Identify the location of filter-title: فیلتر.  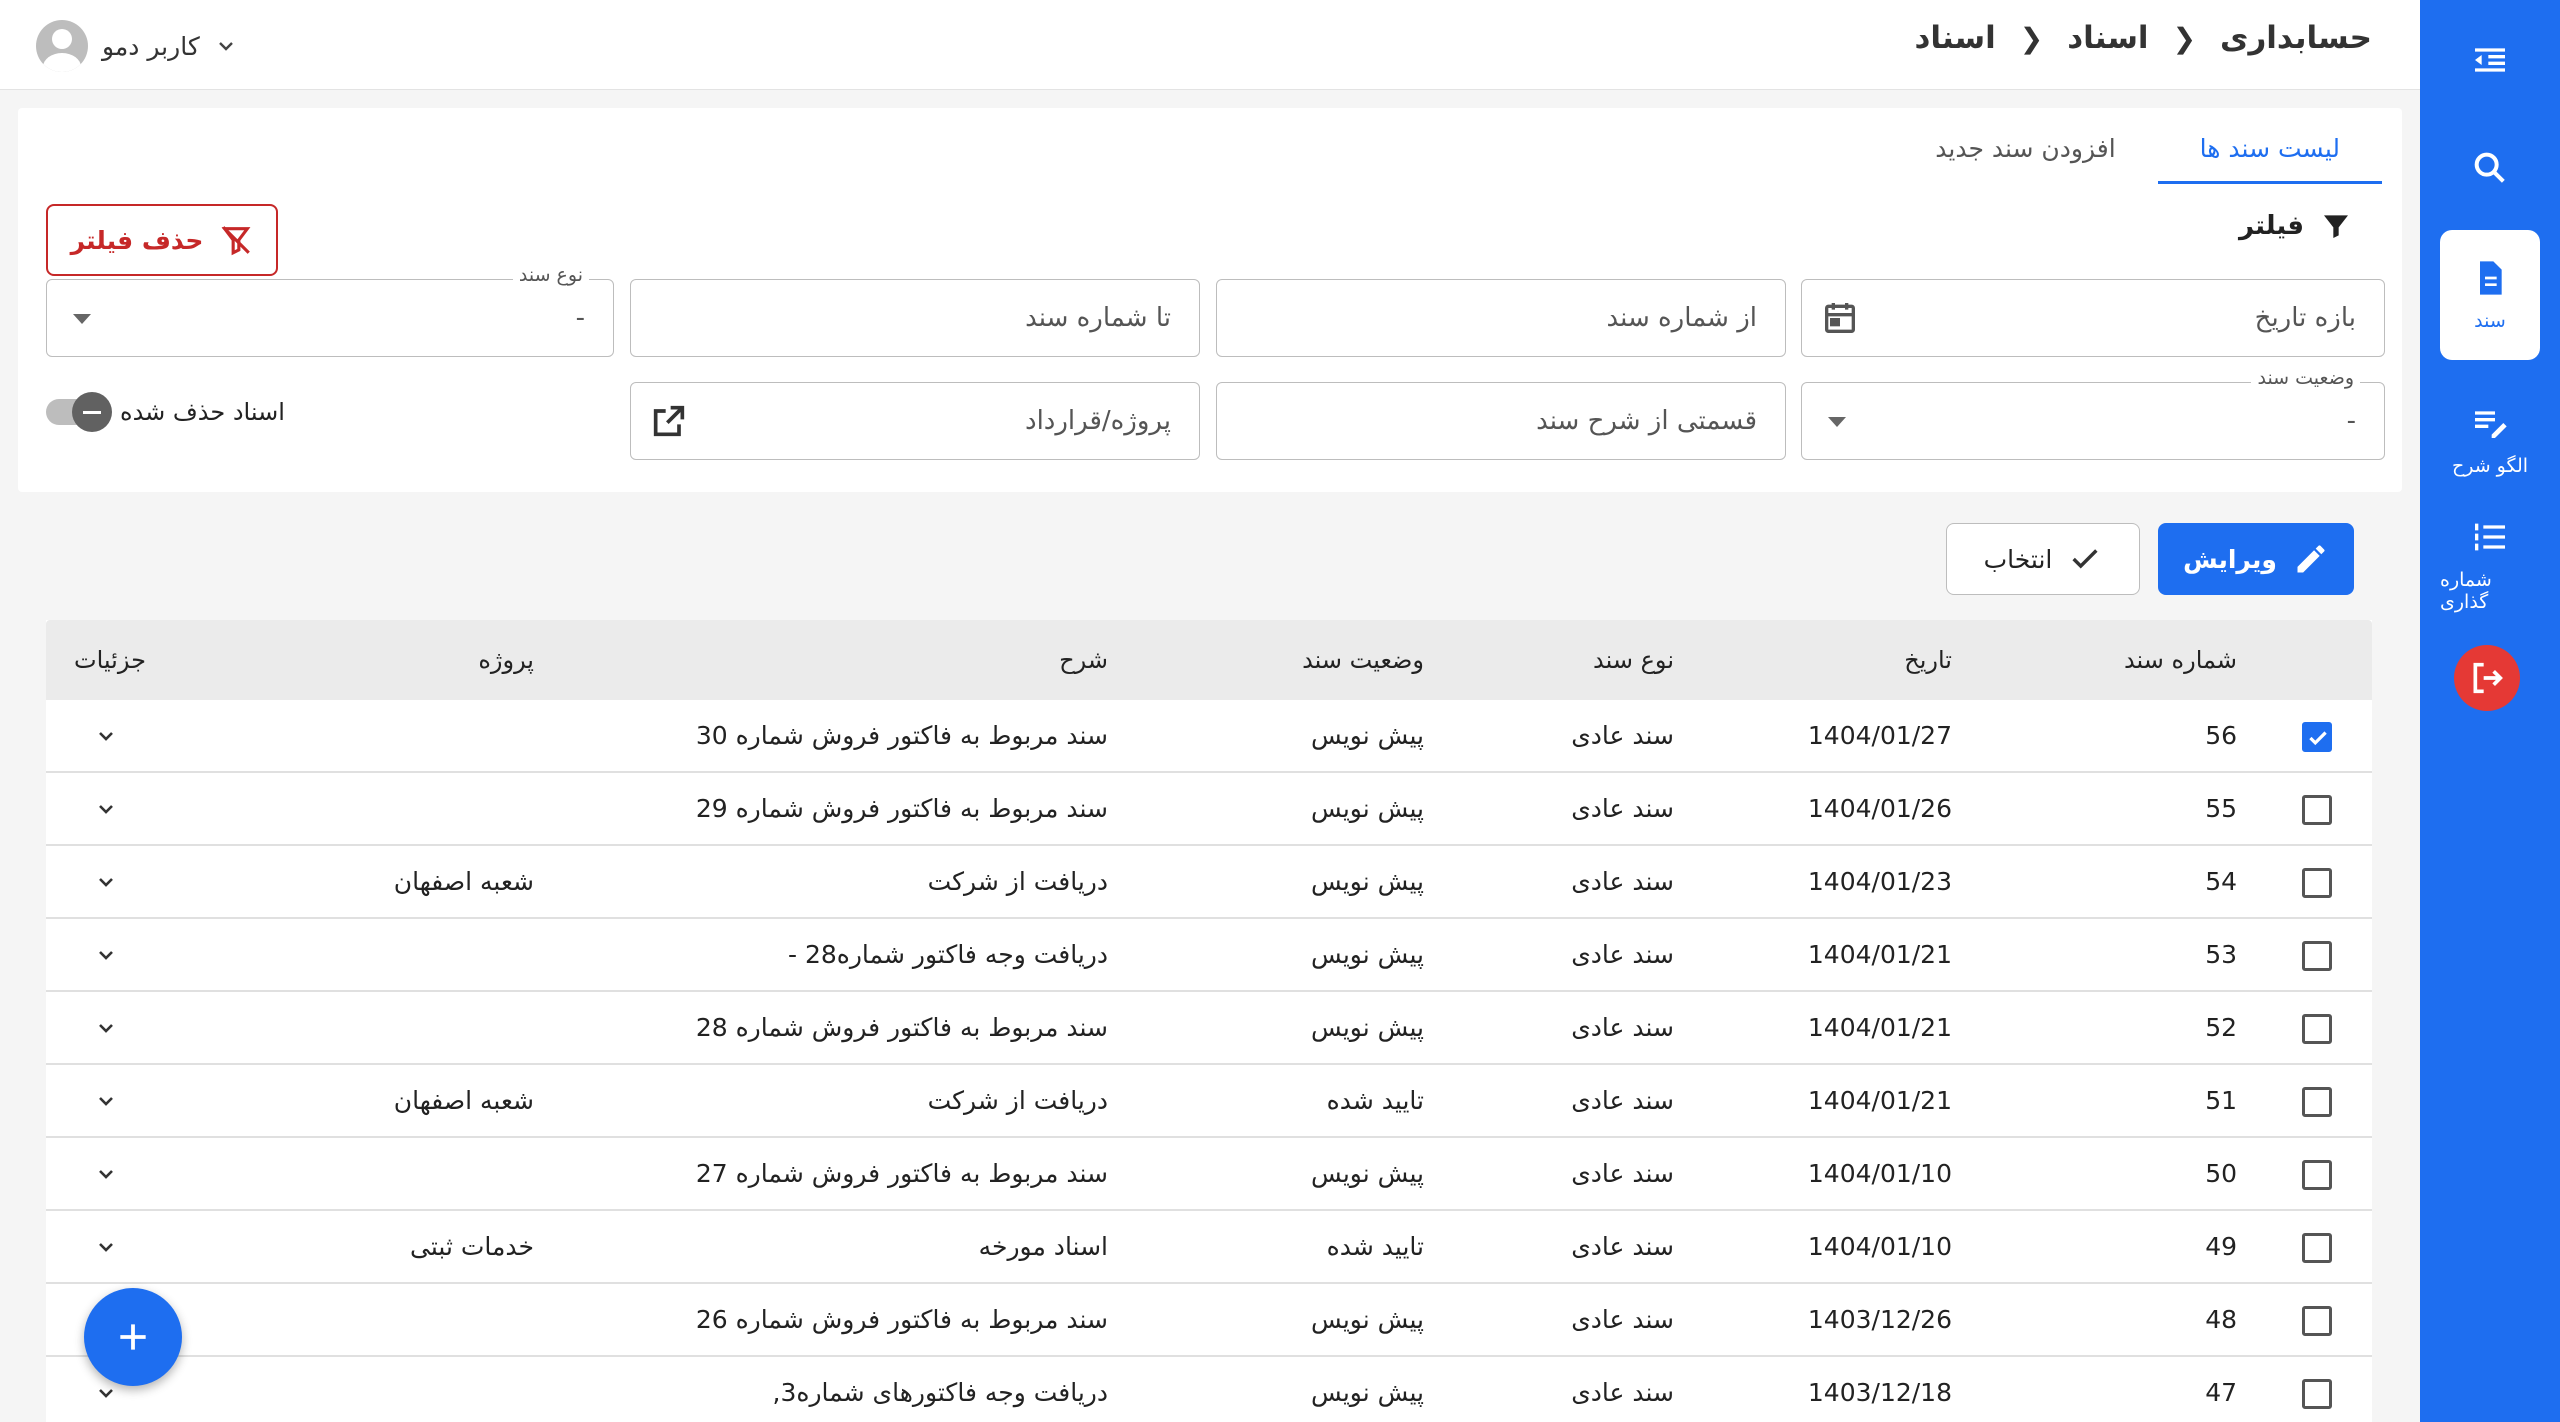
(2295, 226).